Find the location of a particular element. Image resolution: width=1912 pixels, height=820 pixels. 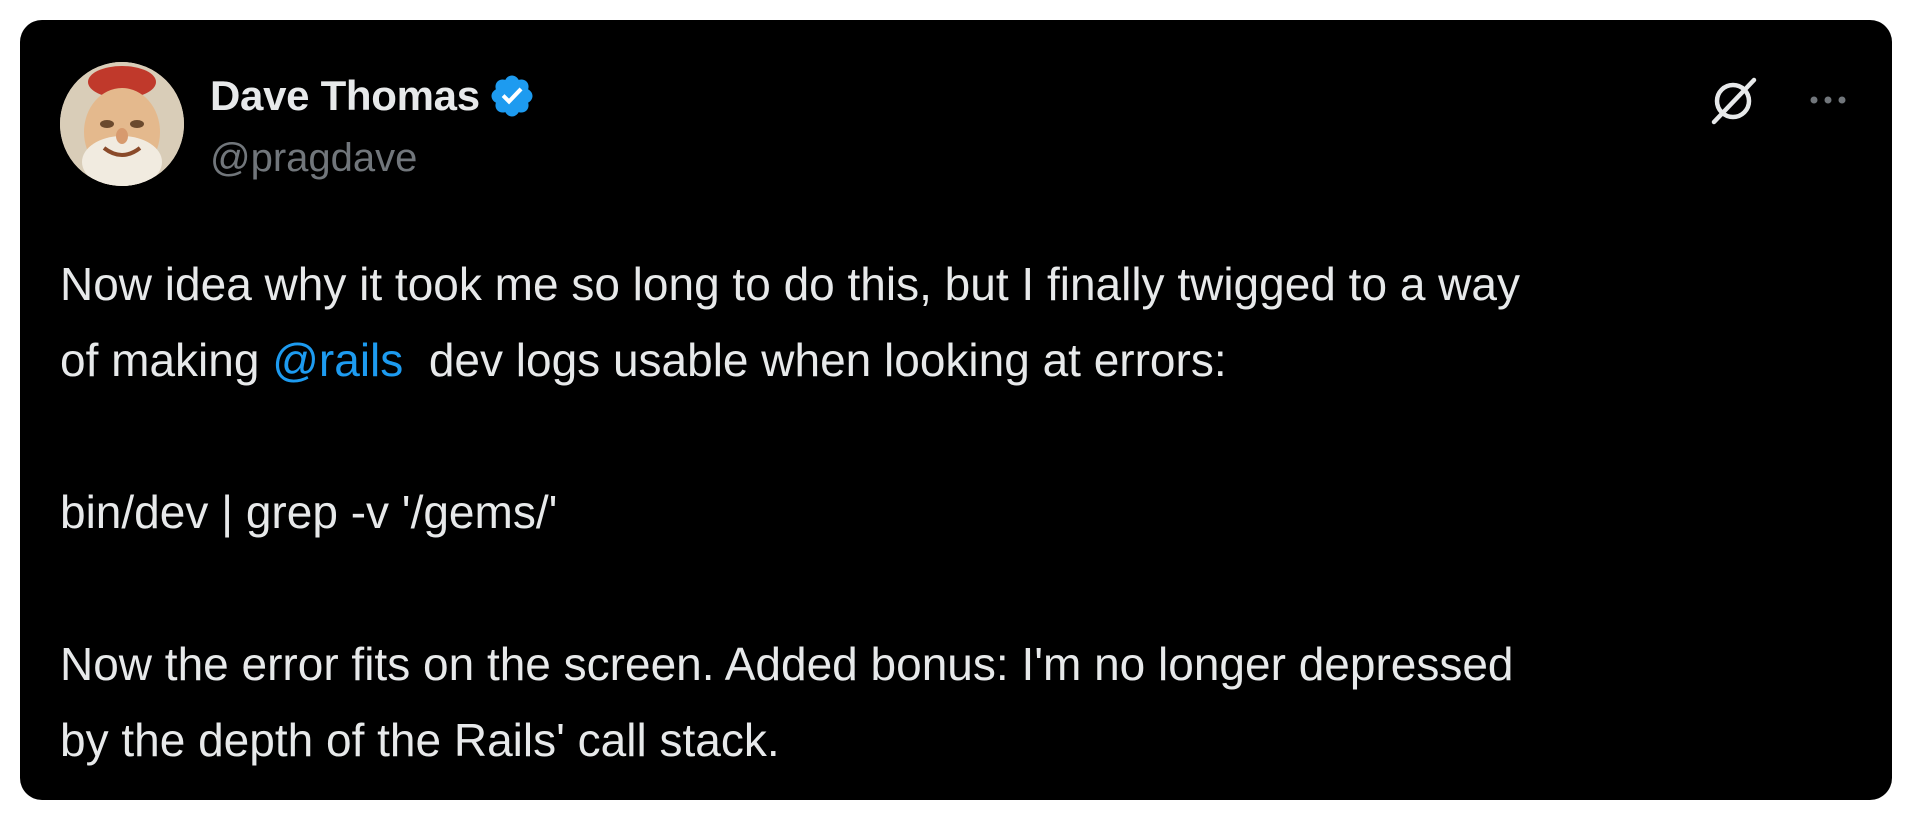

top-actions is located at coordinates (1778, 100).